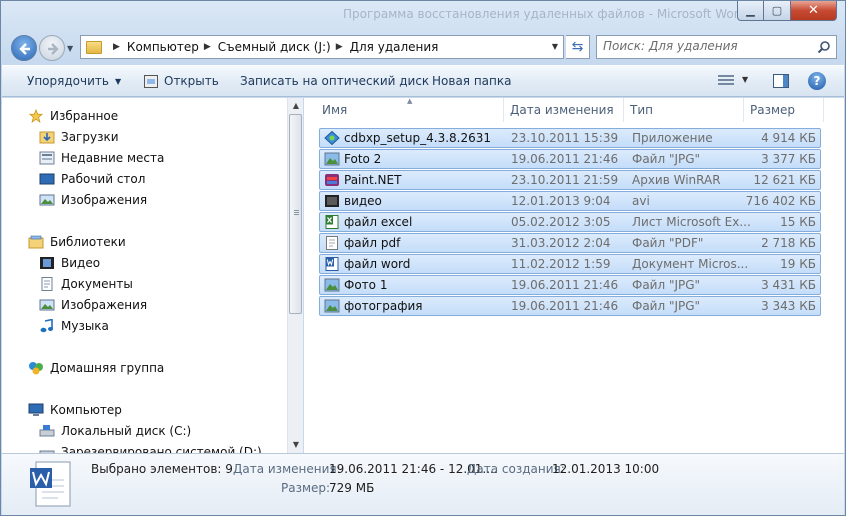 The height and width of the screenshot is (516, 846). Describe the element at coordinates (118, 81) in the screenshot. I see `chevron-down-icon: ▼` at that location.